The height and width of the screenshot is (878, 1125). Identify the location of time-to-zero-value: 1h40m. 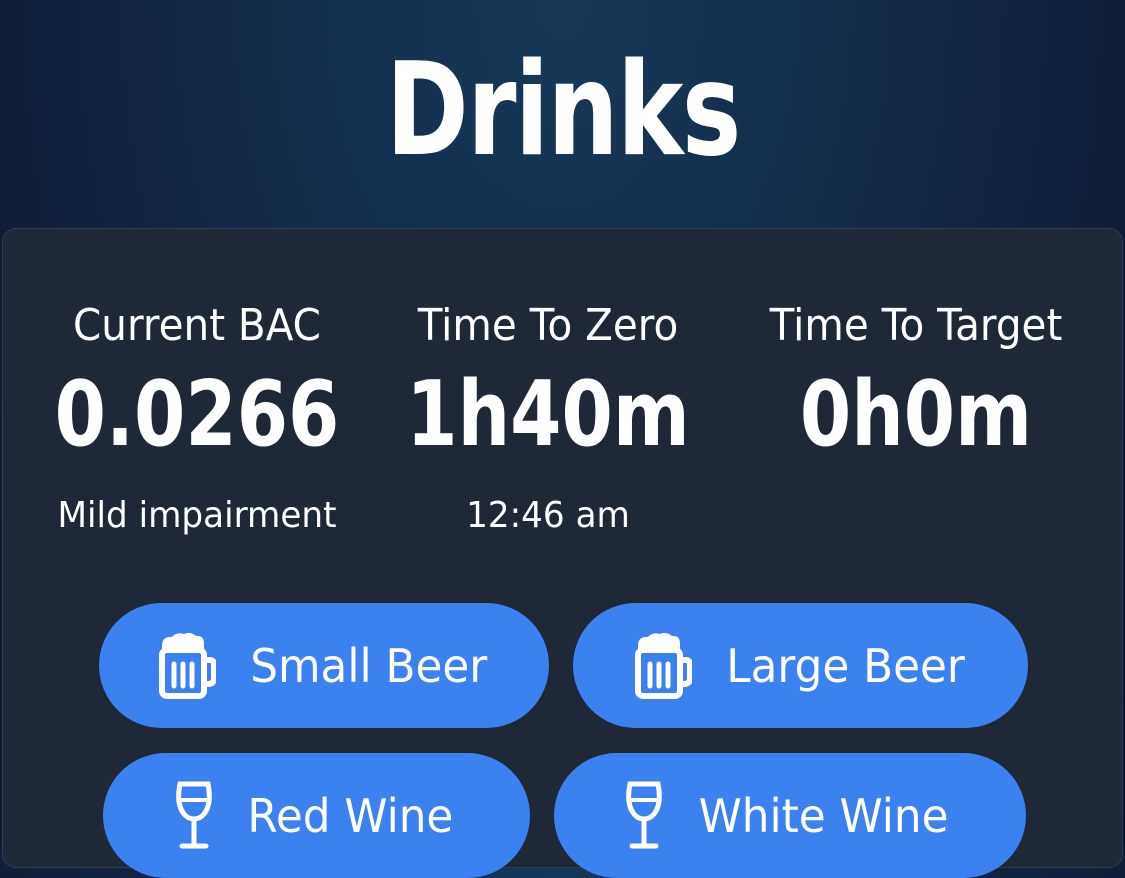
(548, 414).